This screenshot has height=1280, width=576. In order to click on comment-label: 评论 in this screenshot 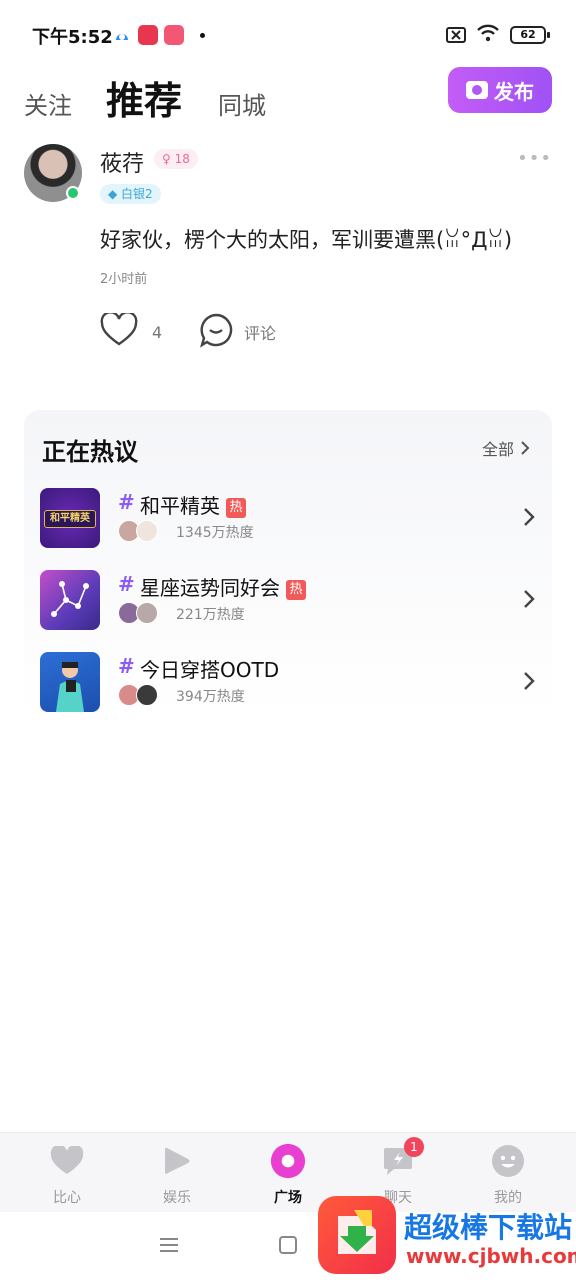, I will do `click(260, 333)`.